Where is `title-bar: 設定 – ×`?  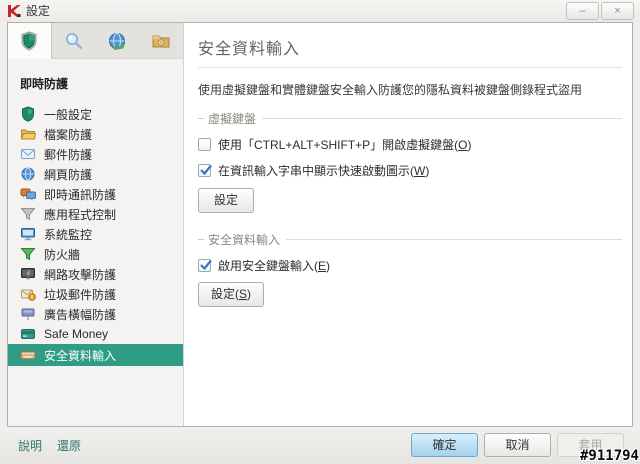 title-bar: 設定 – × is located at coordinates (320, 11).